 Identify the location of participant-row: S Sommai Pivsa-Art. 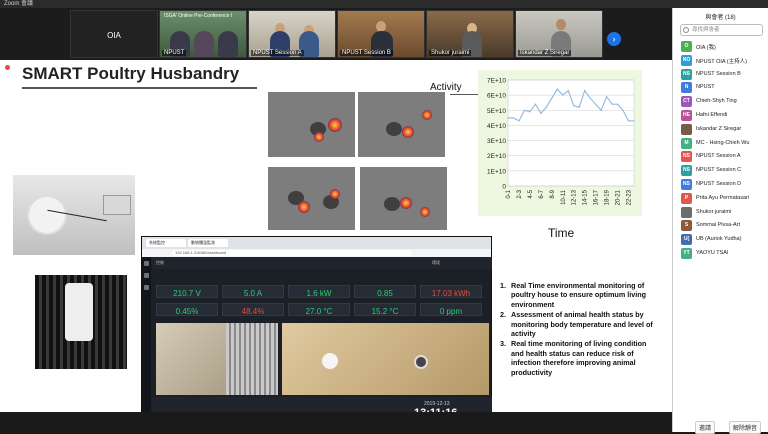
(720, 226).